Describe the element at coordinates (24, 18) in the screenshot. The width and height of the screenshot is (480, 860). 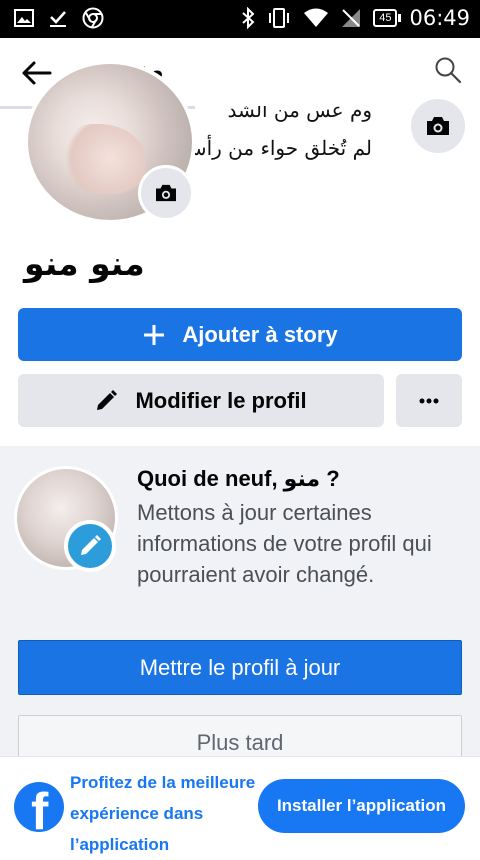
I see `image-icon` at that location.